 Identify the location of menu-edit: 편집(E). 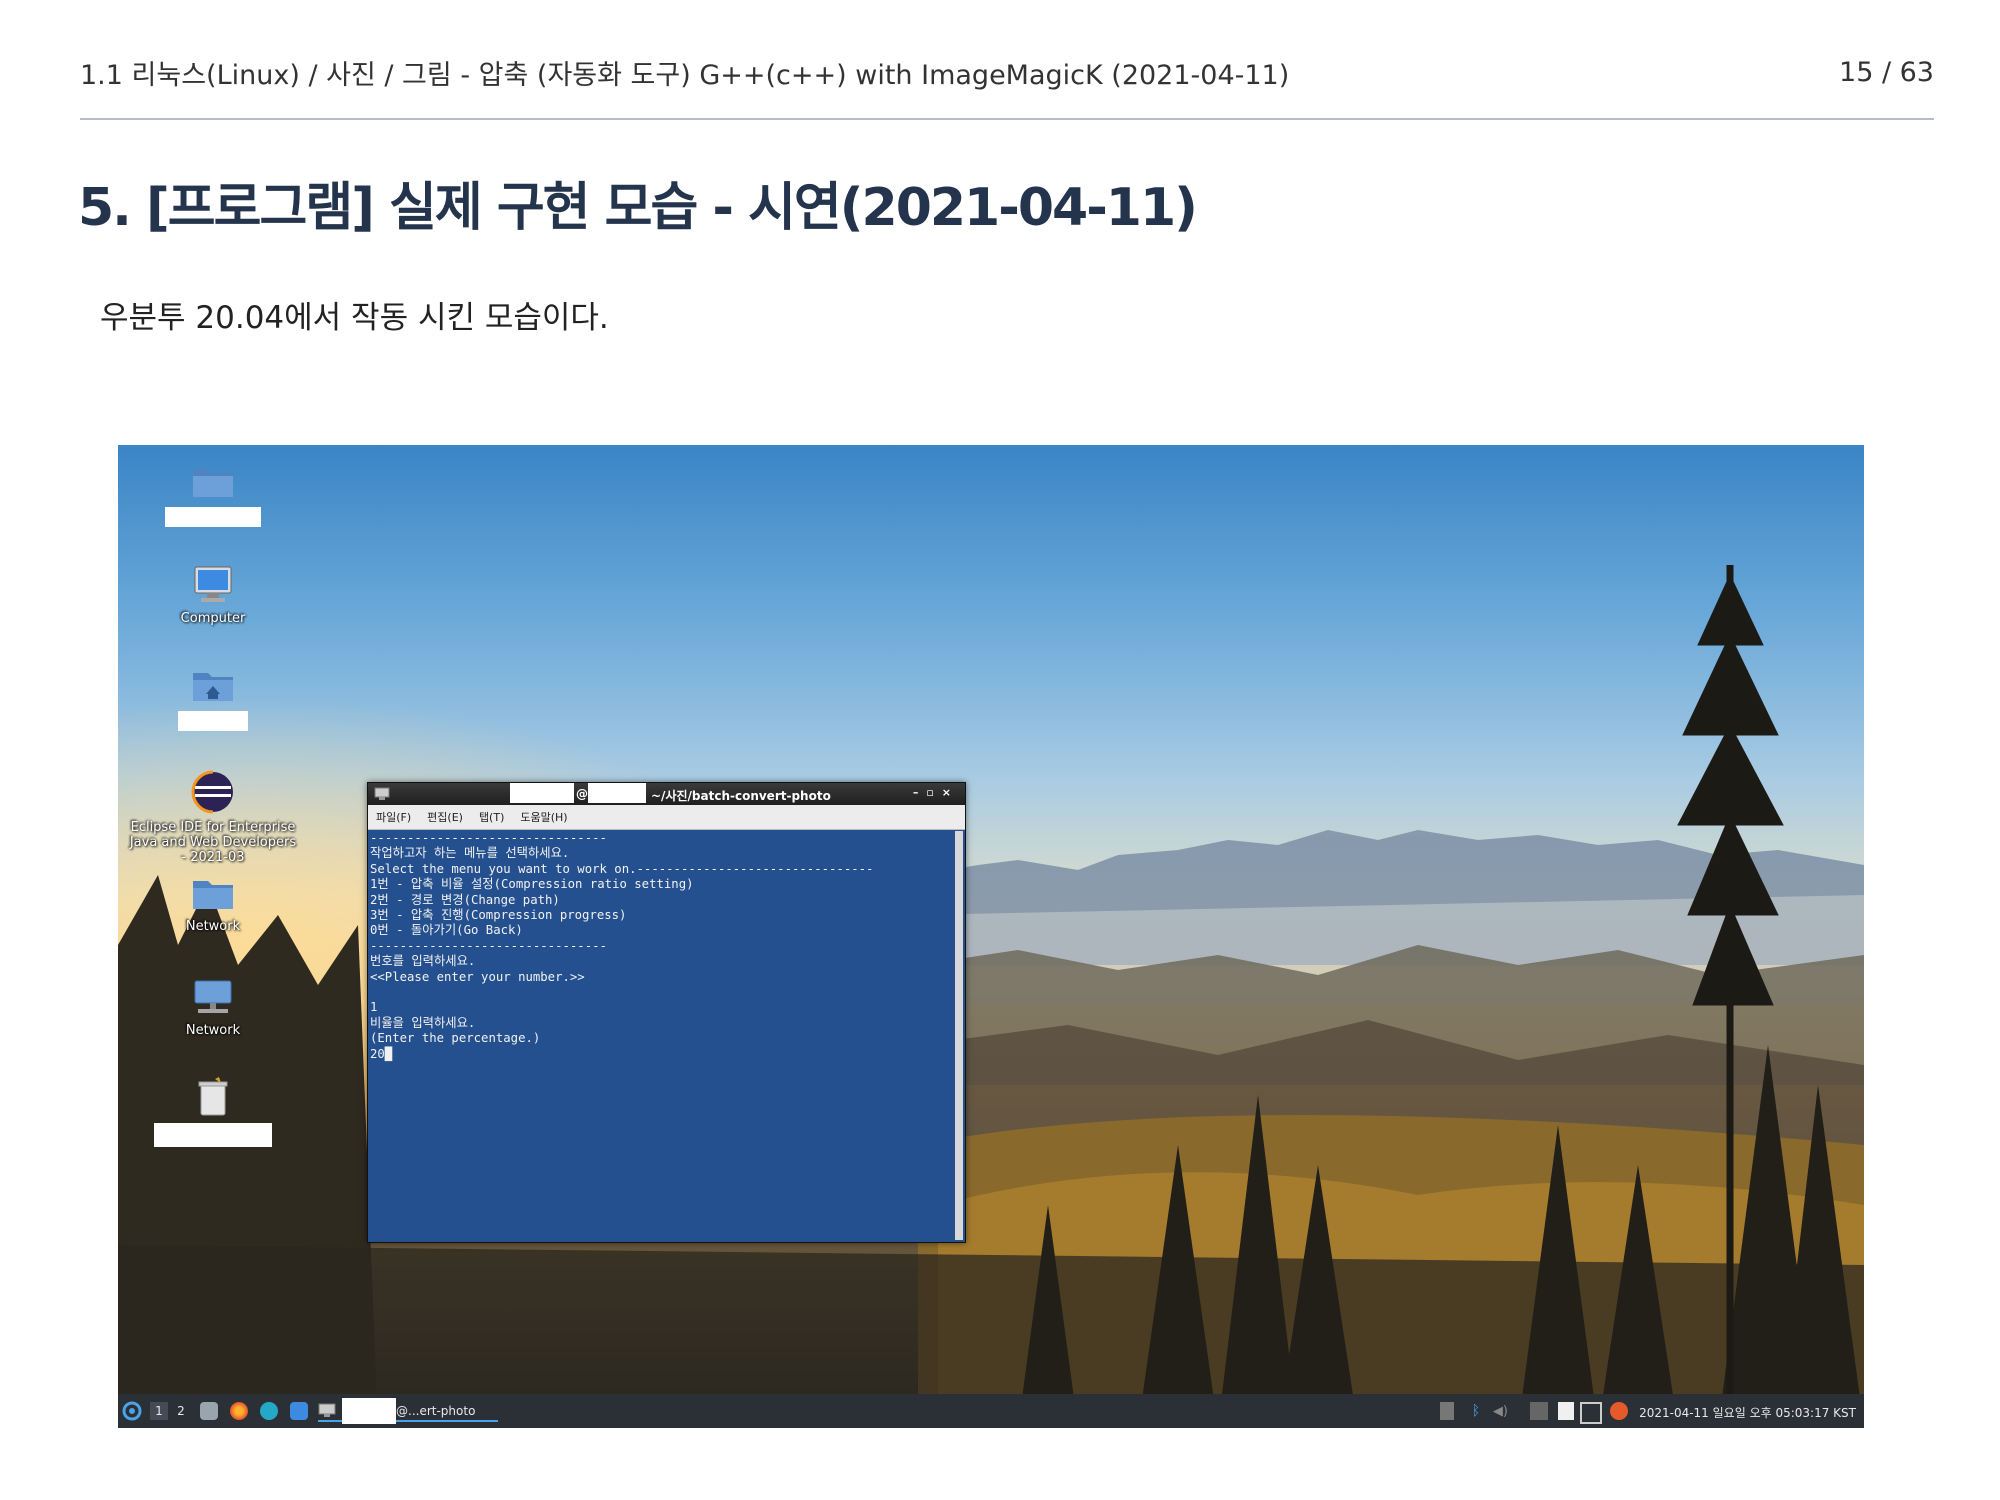
(445, 817).